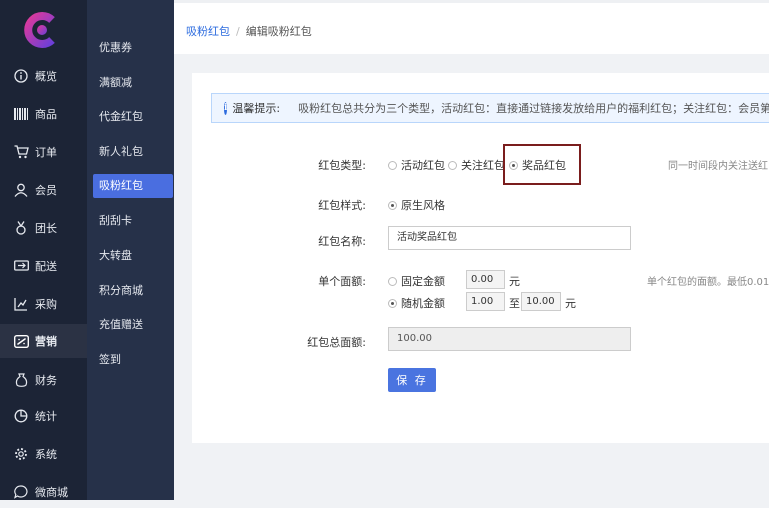 The image size is (769, 508). Describe the element at coordinates (21, 114) in the screenshot. I see `barcode-icon` at that location.